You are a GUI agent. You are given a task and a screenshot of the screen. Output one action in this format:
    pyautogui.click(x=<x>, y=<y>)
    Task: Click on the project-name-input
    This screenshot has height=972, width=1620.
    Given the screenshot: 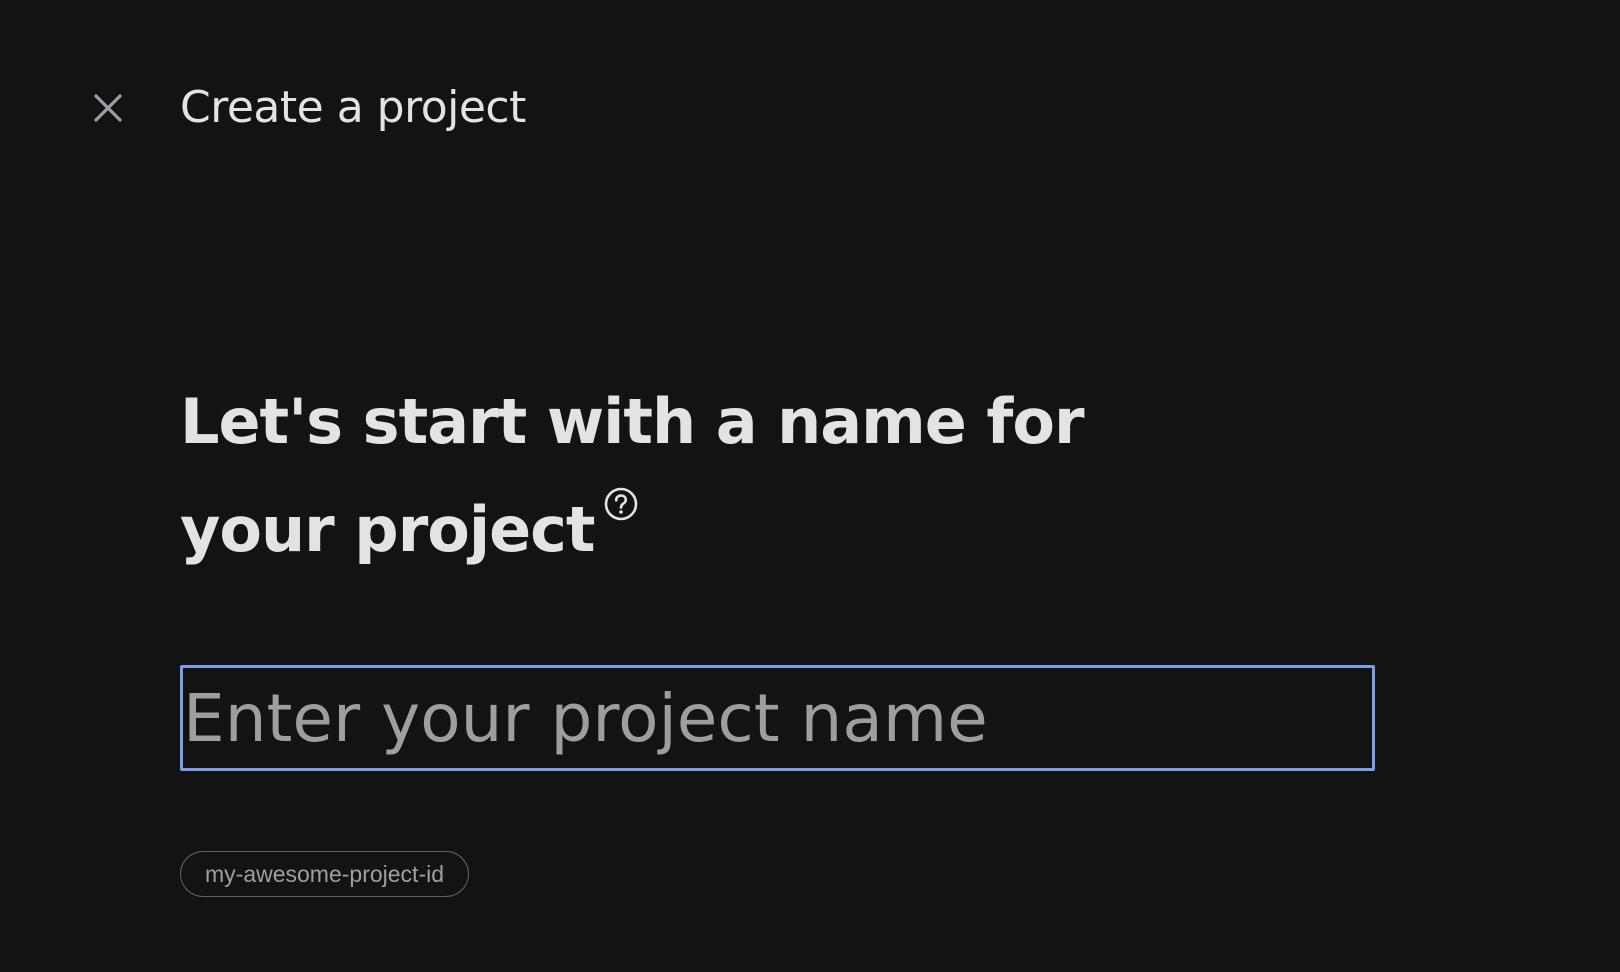 What is the action you would take?
    pyautogui.click(x=777, y=718)
    